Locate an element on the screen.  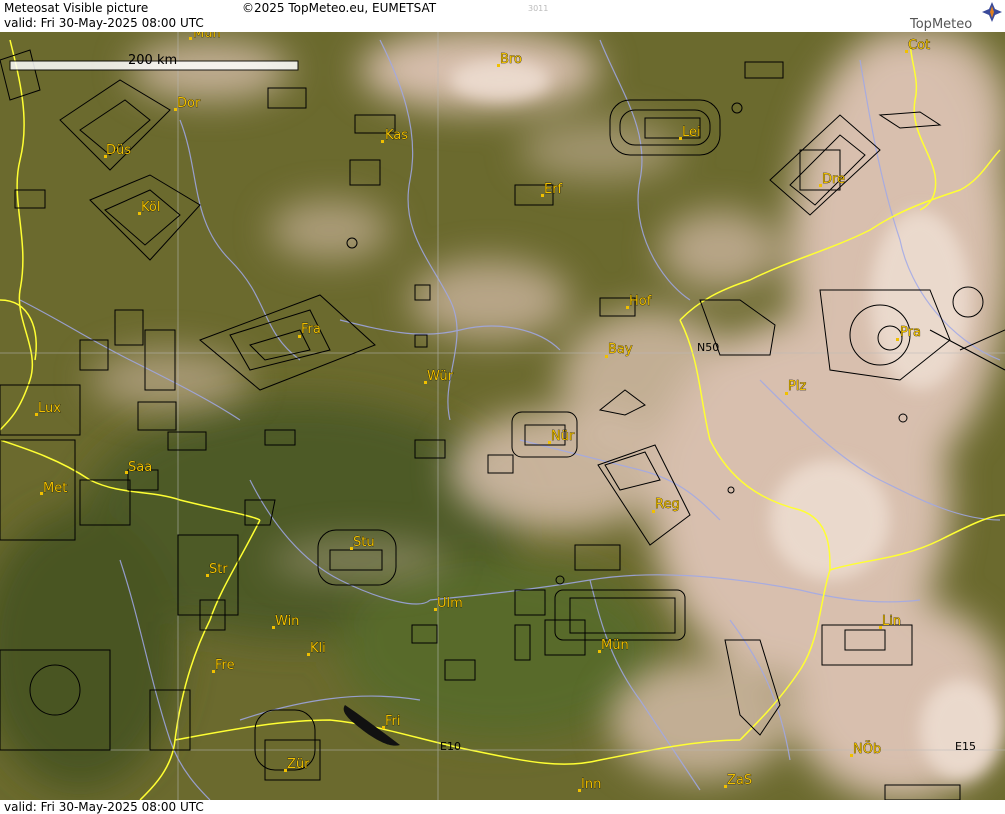
city-label: Win is located at coordinates (287, 621).